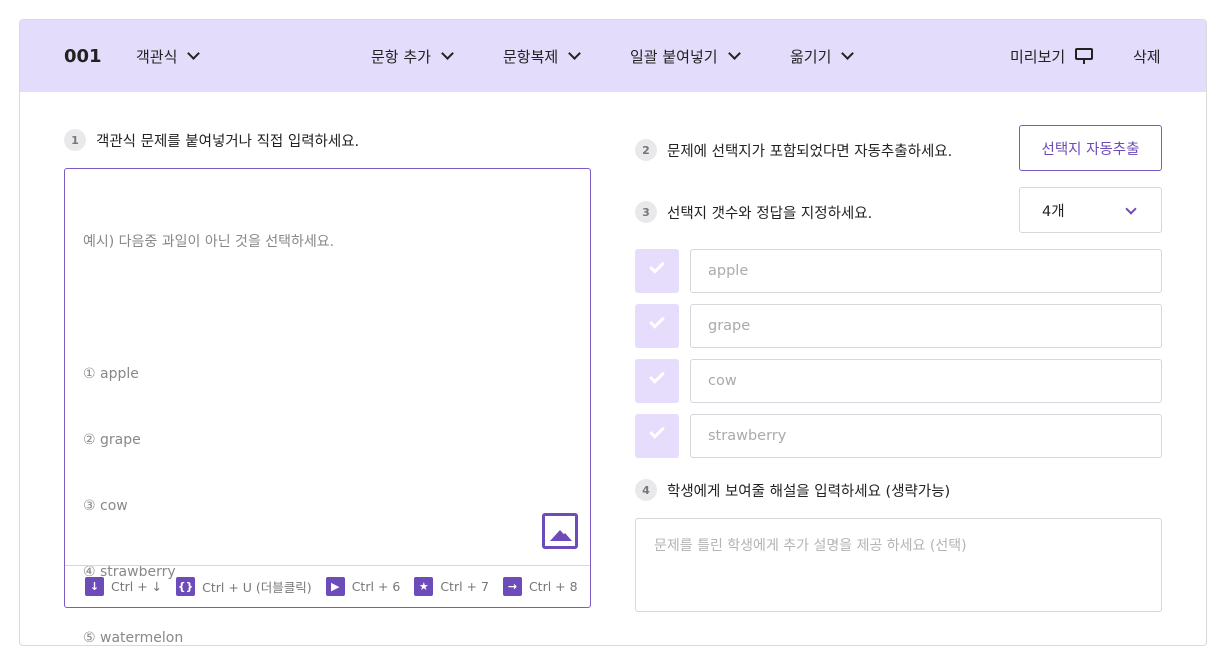  I want to click on arrow-right-icon: →, so click(512, 586).